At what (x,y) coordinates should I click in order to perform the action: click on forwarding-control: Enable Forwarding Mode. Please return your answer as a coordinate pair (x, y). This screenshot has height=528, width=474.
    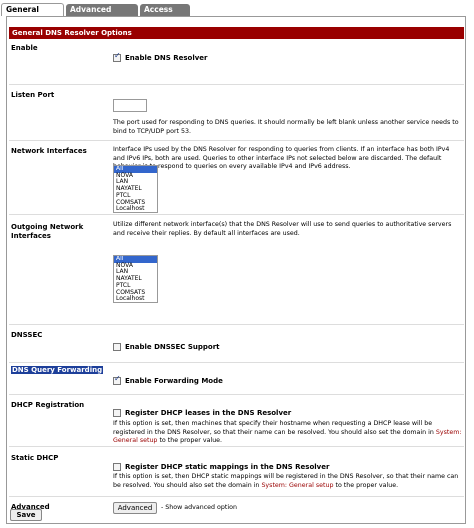
    Looking at the image, I should click on (168, 381).